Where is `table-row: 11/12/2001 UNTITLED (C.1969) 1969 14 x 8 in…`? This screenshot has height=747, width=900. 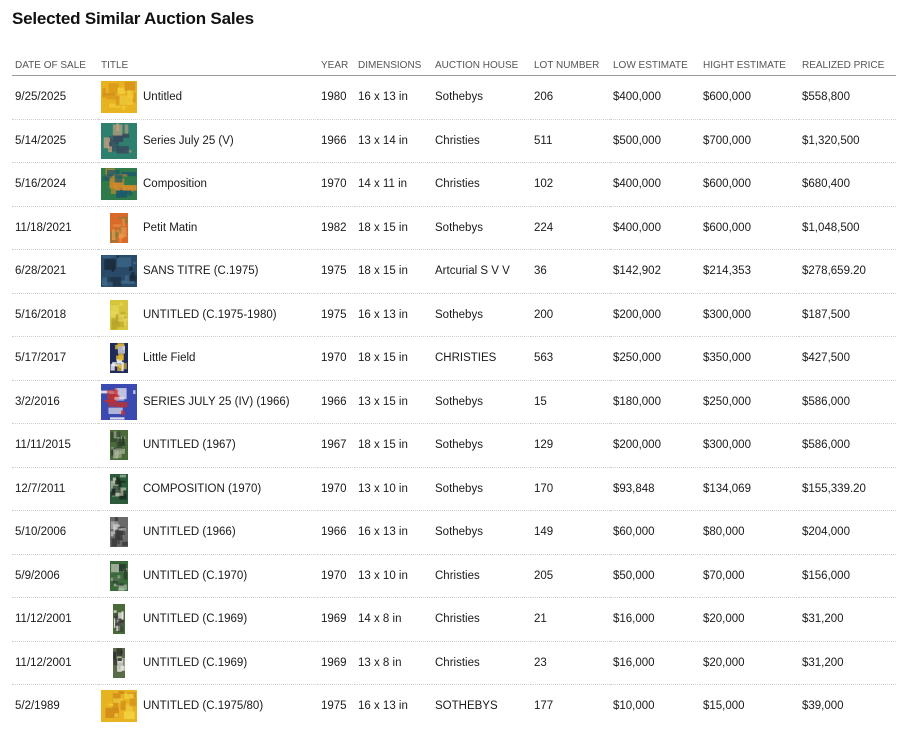 table-row: 11/12/2001 UNTITLED (C.1969) 1969 14 x 8 in… is located at coordinates (454, 619).